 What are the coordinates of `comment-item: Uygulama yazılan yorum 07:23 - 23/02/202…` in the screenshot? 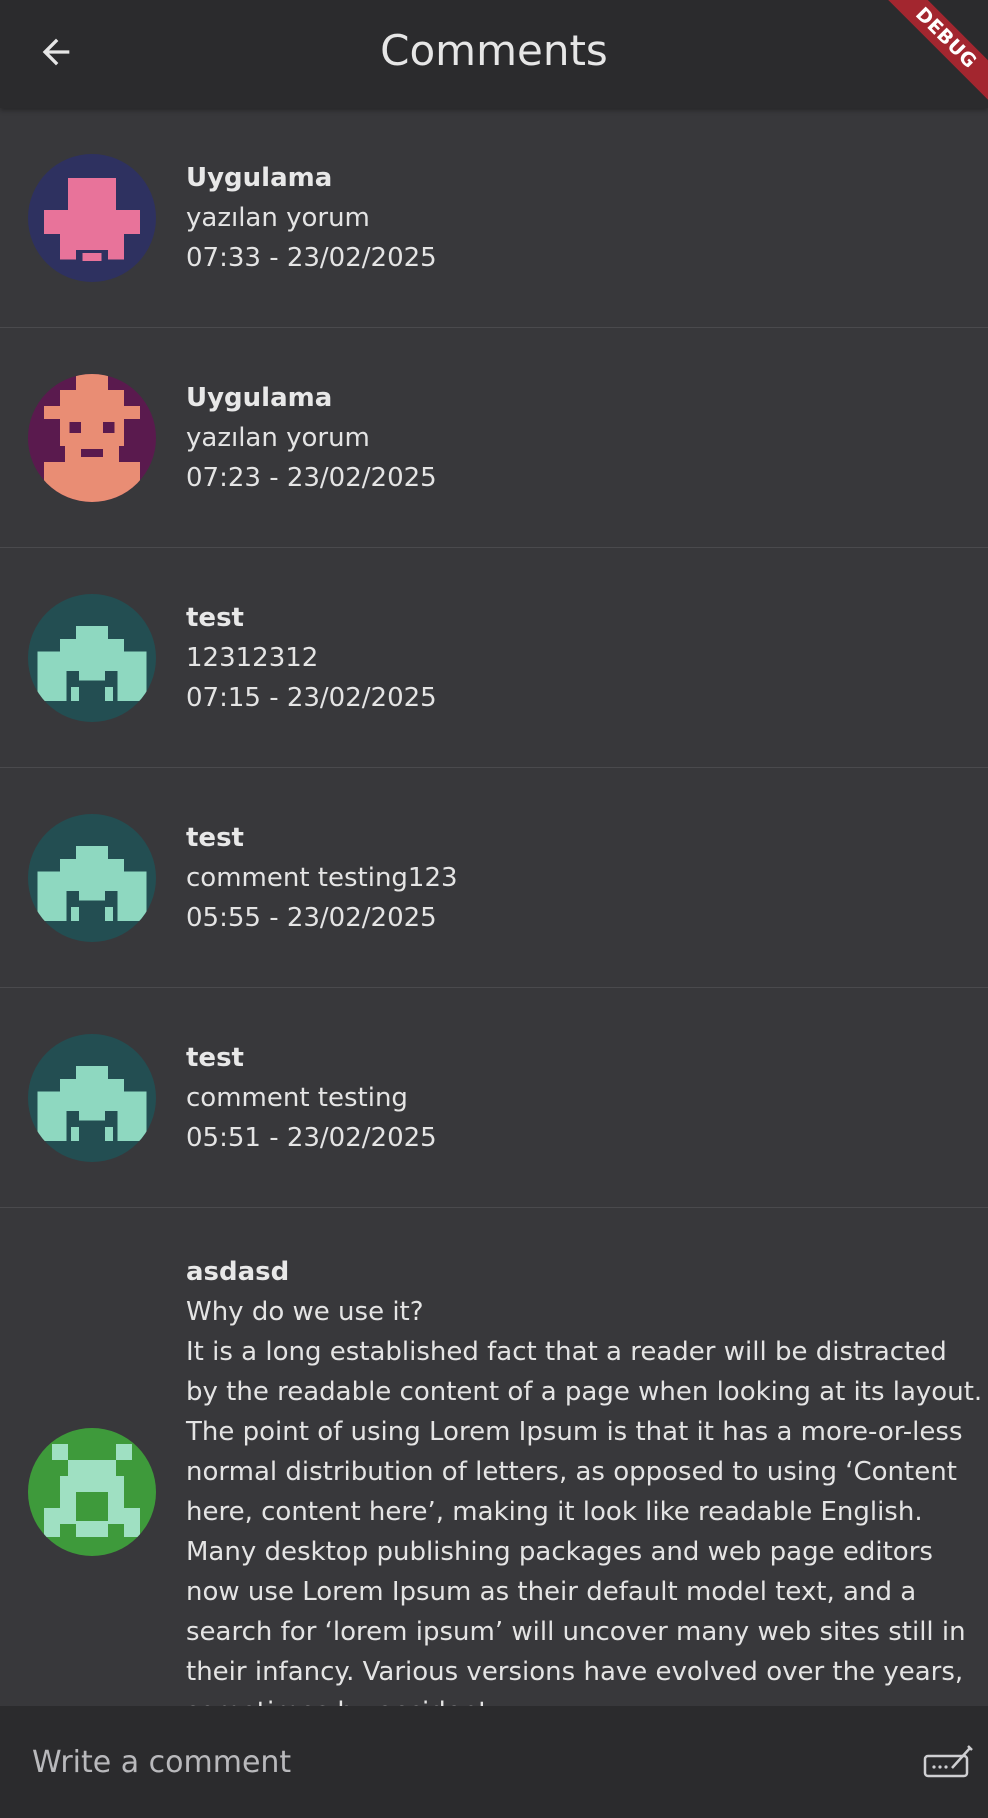 It's located at (494, 438).